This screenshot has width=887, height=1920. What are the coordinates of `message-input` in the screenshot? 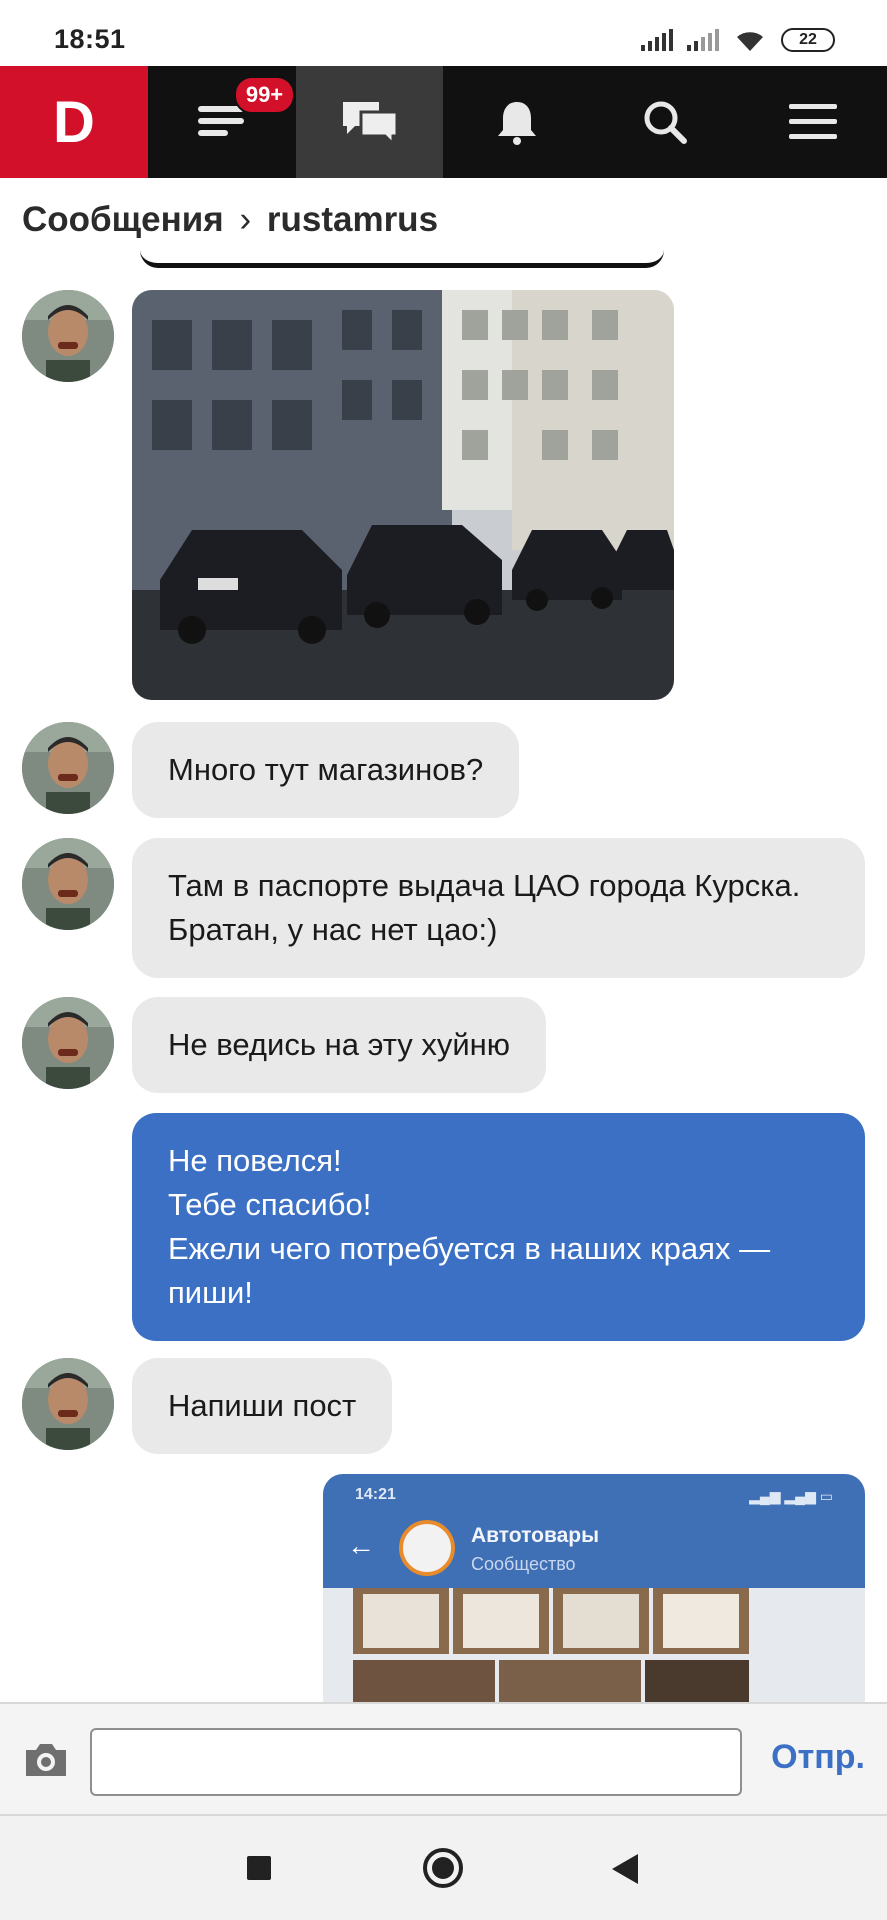 It's located at (416, 1762).